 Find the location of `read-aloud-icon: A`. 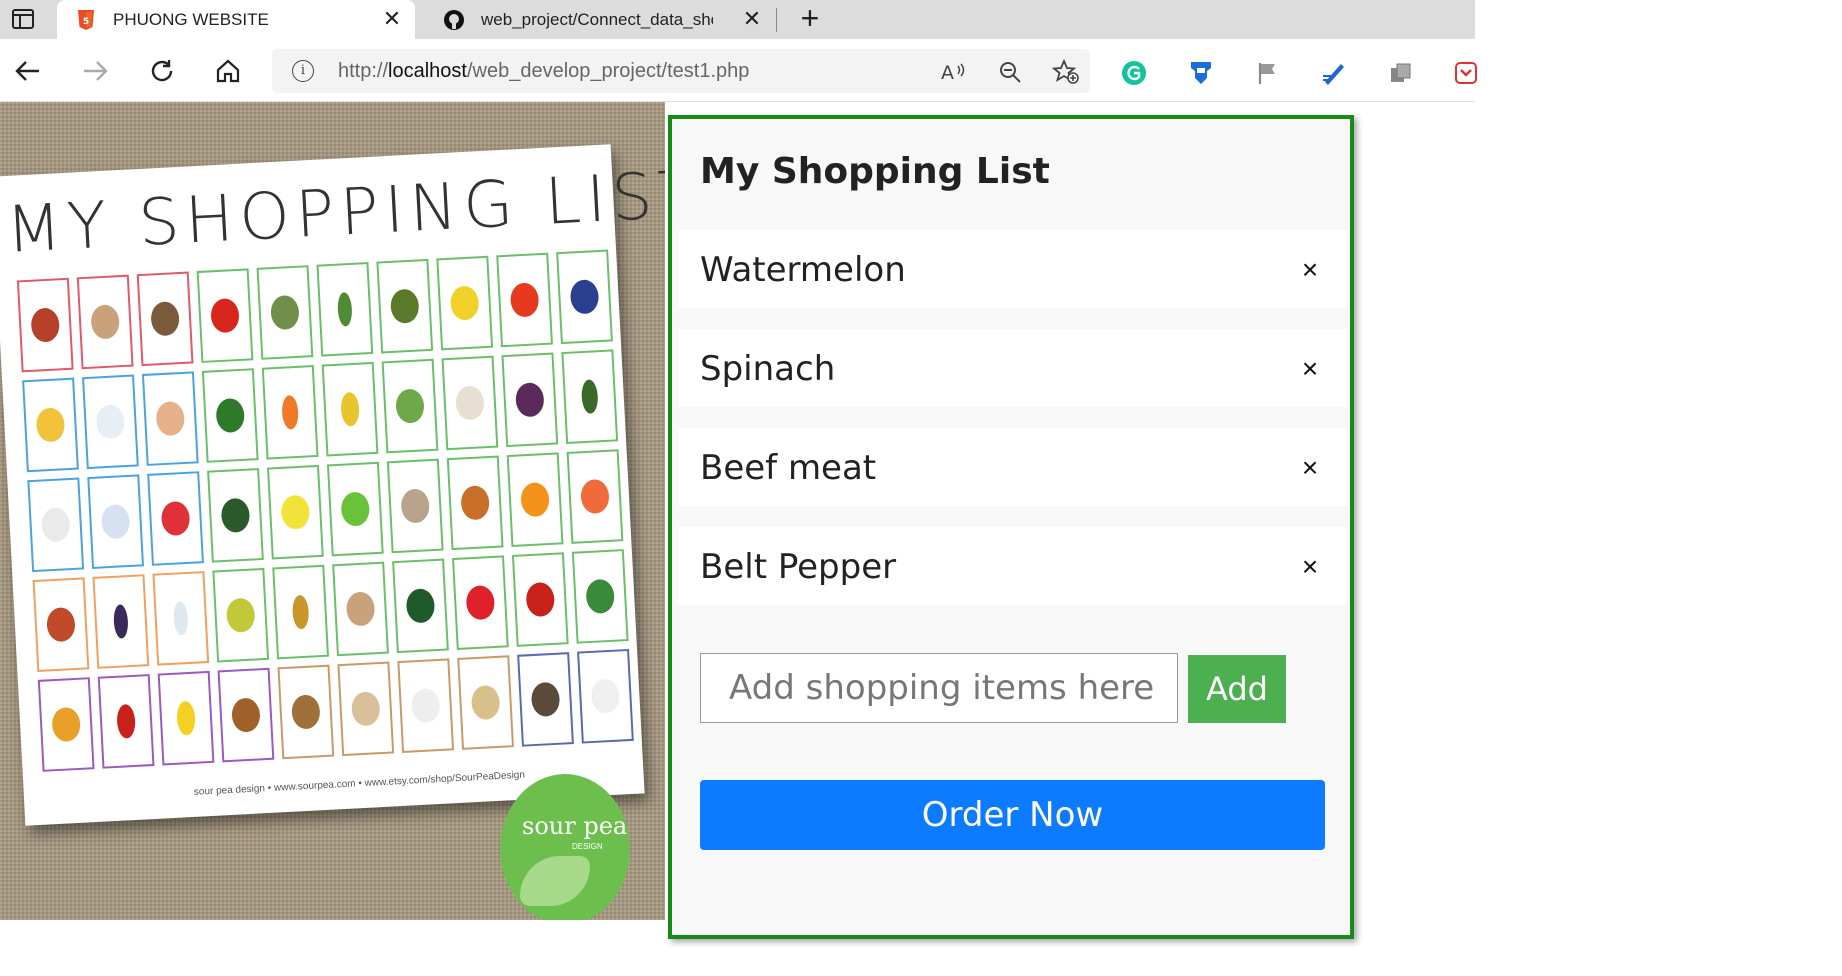

read-aloud-icon: A is located at coordinates (954, 72).